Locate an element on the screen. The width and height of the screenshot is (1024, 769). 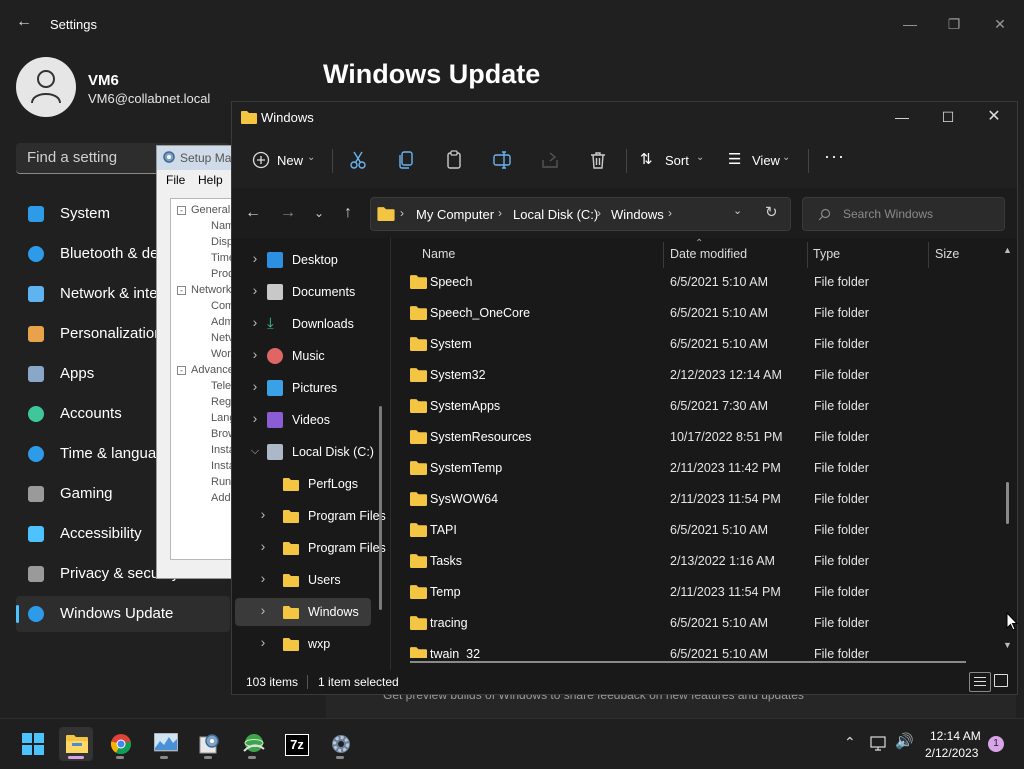
setup-tree-node: Advance is located at coordinates (212, 370).